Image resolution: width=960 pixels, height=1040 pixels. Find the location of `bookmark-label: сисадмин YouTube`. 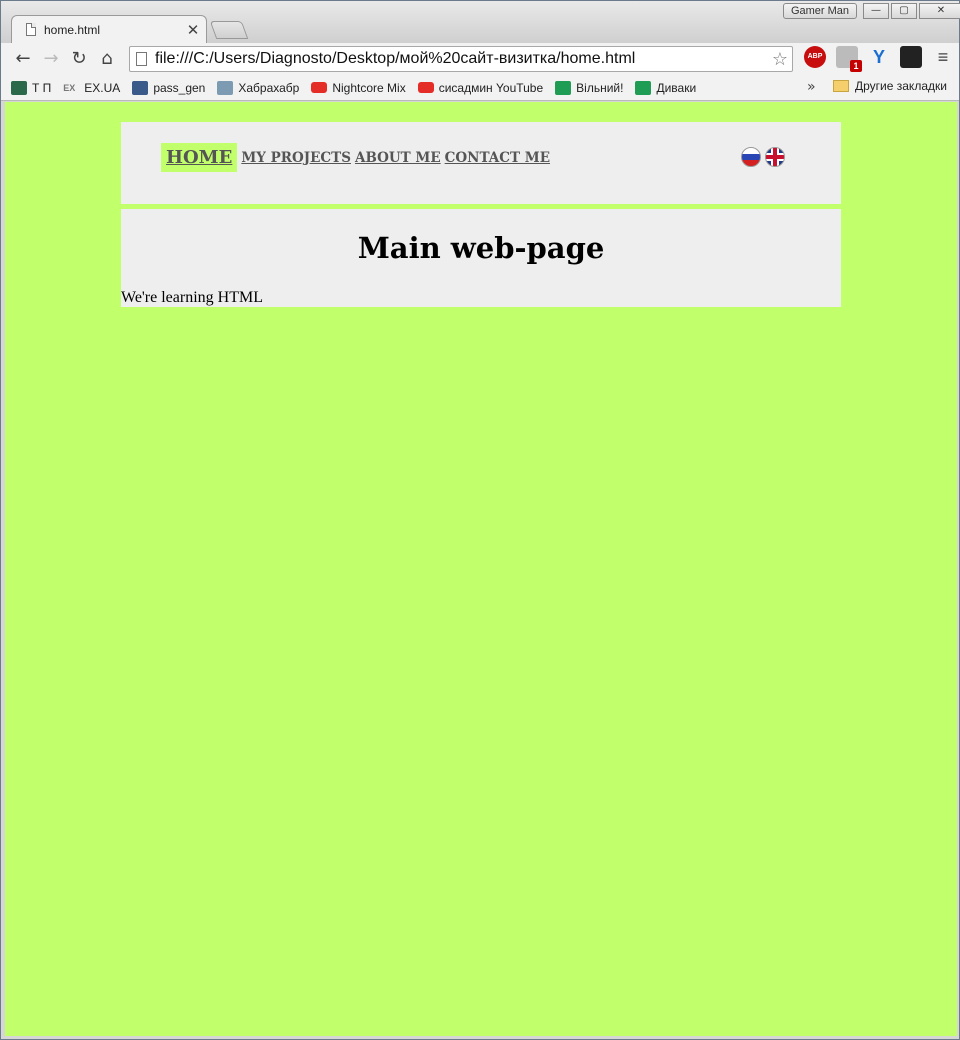

bookmark-label: сисадмин YouTube is located at coordinates (491, 87).